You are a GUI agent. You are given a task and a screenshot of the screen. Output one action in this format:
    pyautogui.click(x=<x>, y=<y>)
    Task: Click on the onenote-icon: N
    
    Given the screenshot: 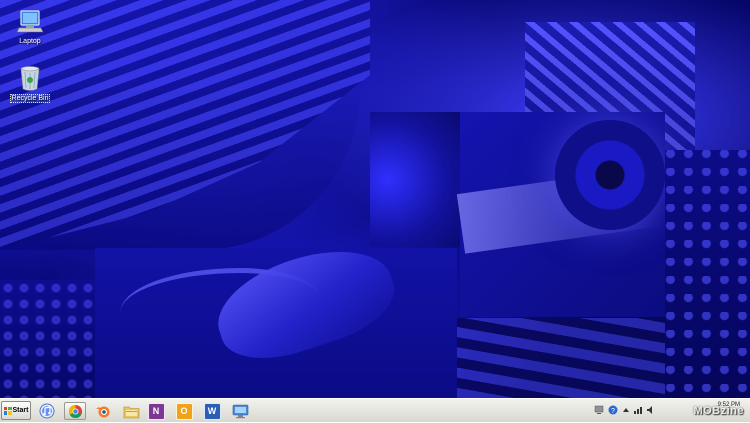 What is the action you would take?
    pyautogui.click(x=156, y=411)
    